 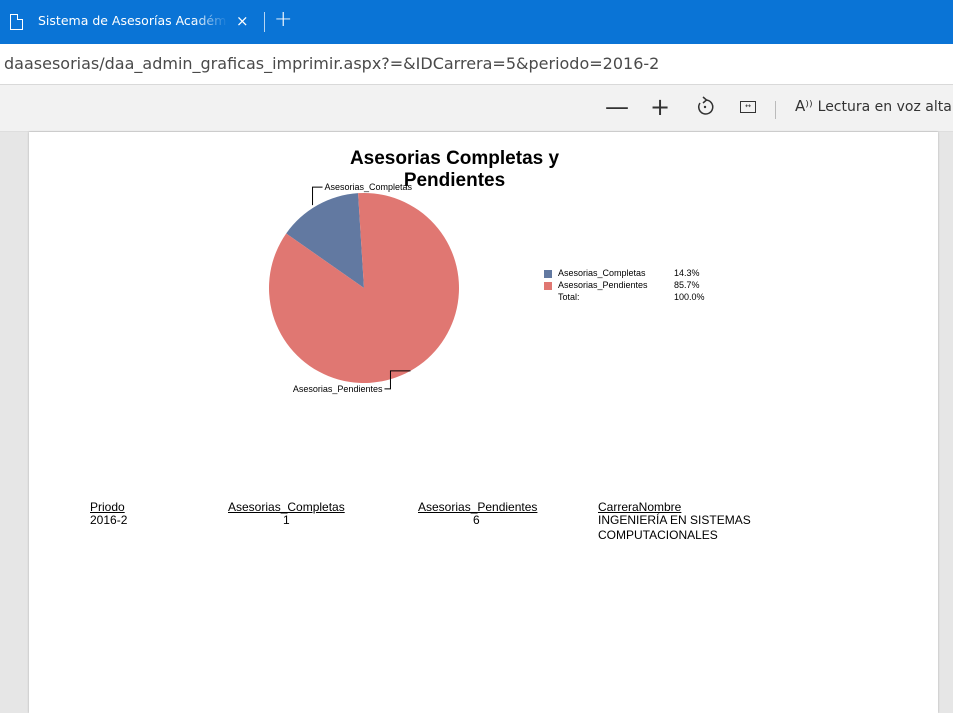 What do you see at coordinates (476, 108) in the screenshot?
I see `reader-toolbar: — + ↔ A⁾⁾ Lectura en voz alta` at bounding box center [476, 108].